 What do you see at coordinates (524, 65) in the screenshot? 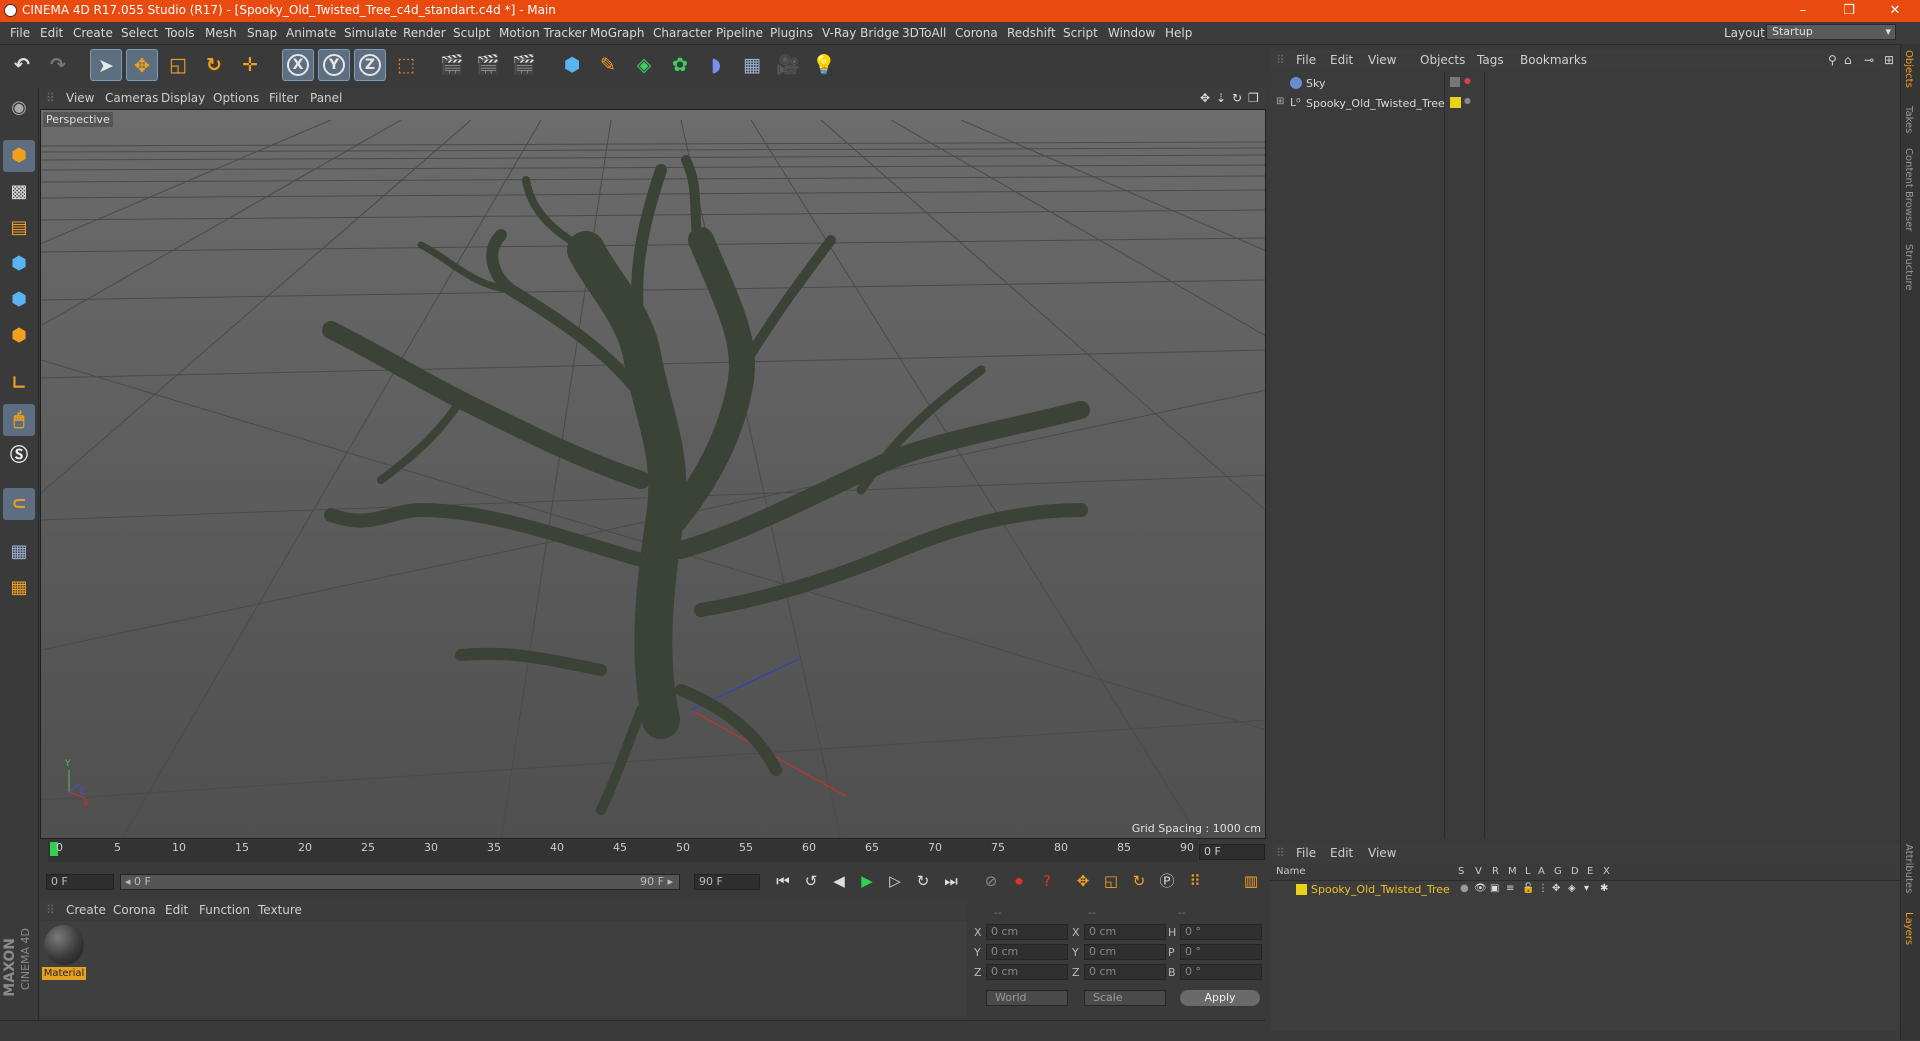
I see `render-settings-button: 🎬` at bounding box center [524, 65].